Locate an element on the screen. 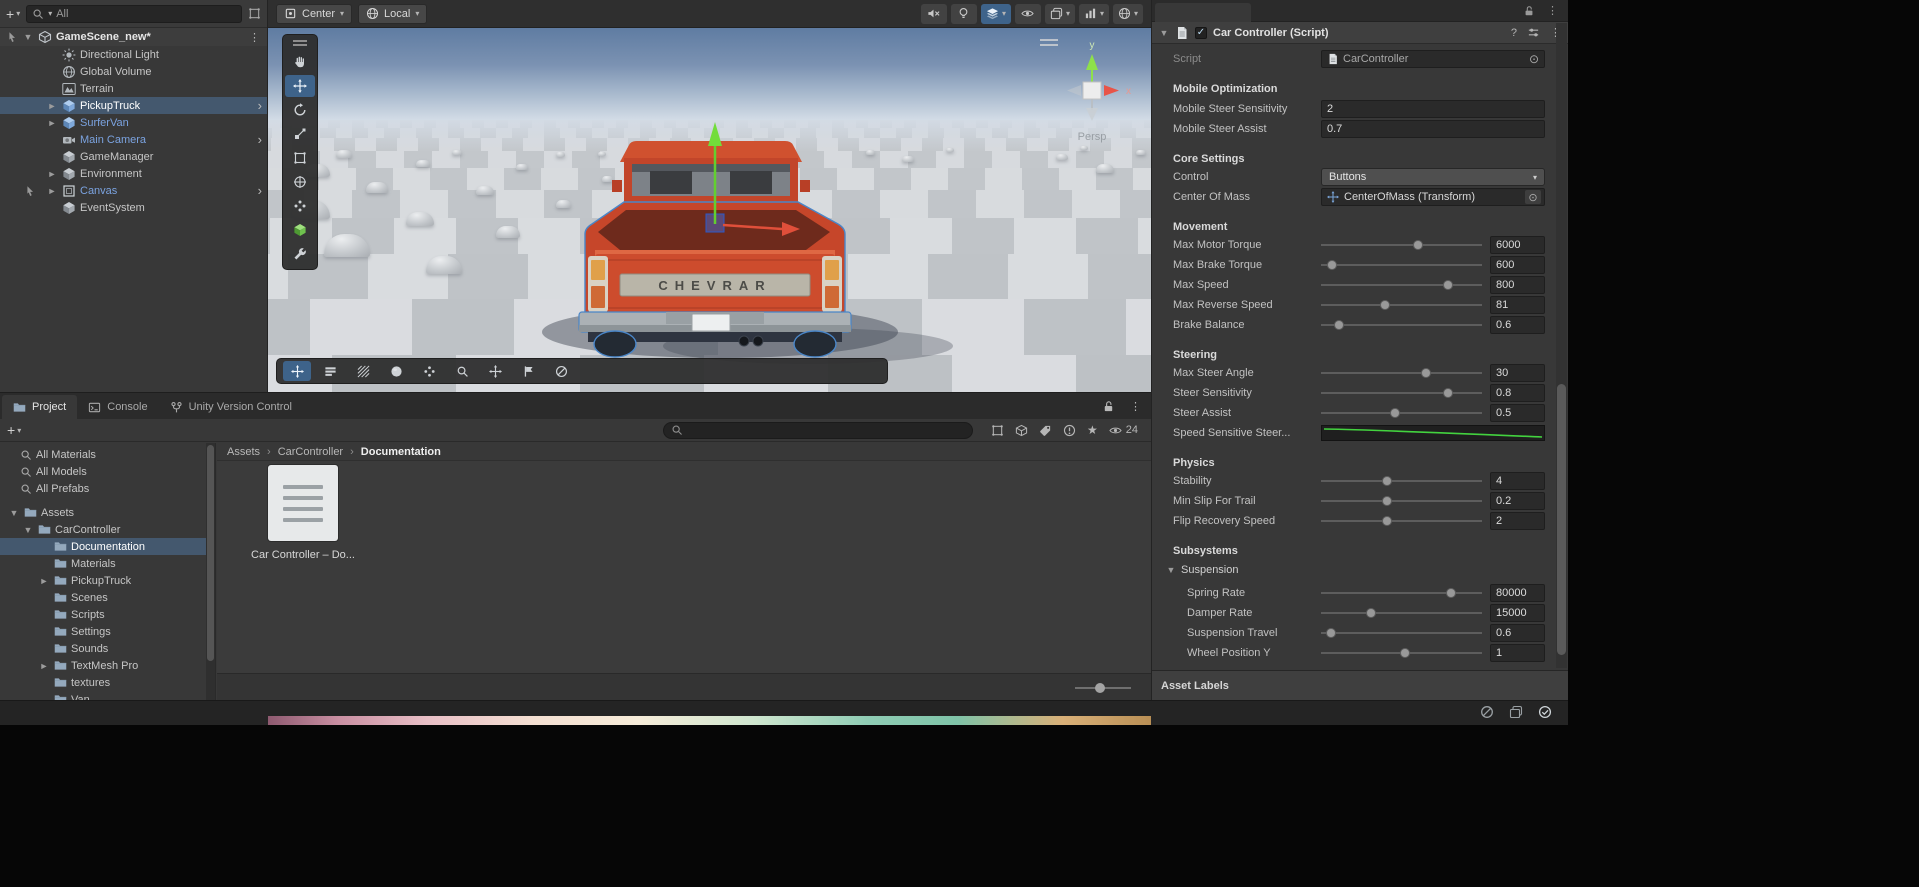  detail-paint-button is located at coordinates (429, 371).